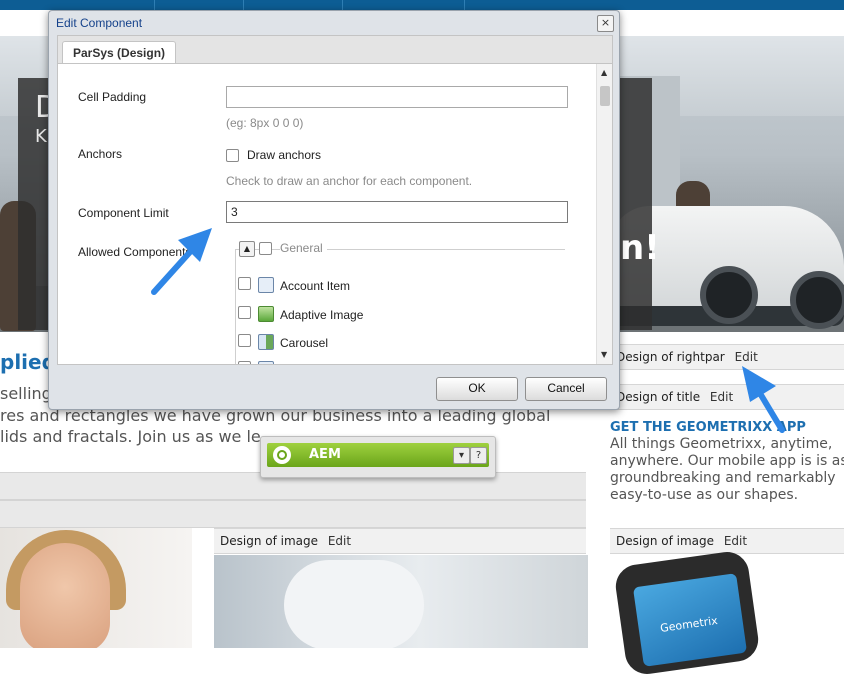  Describe the element at coordinates (119, 53) in the screenshot. I see `tab-parsys-design: ParSys (Design)` at that location.